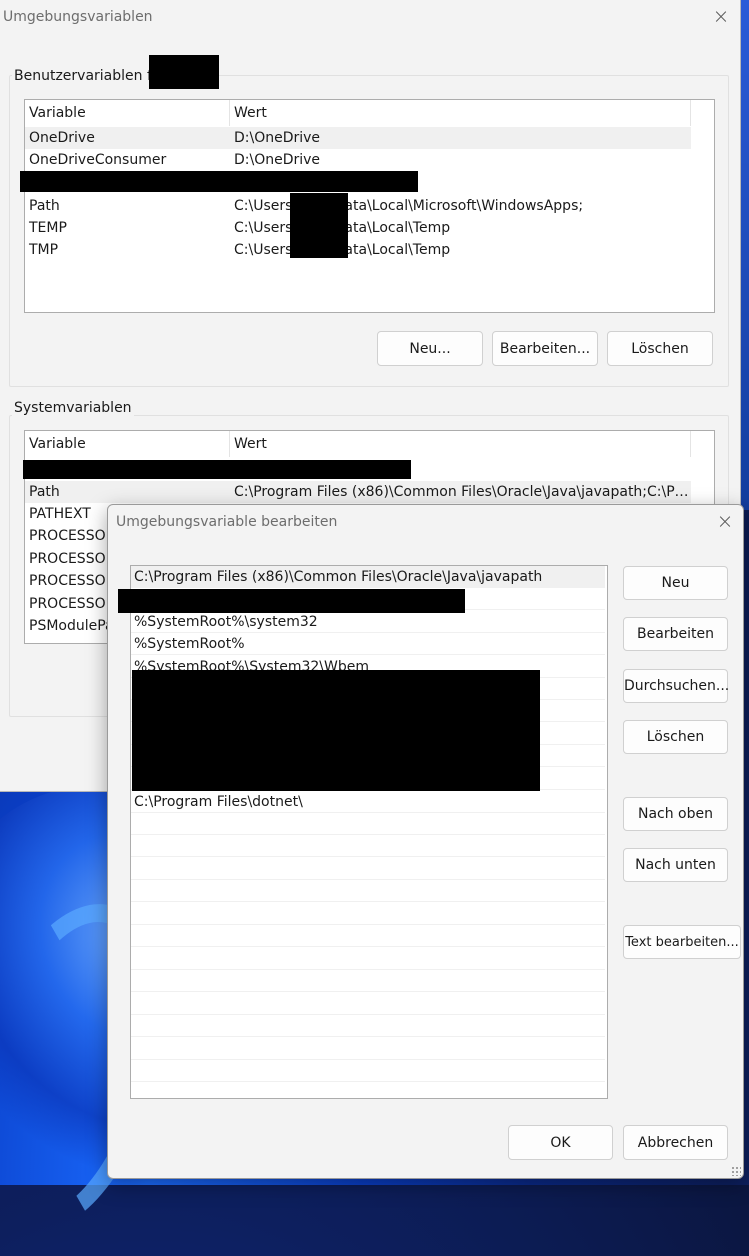 The width and height of the screenshot is (749, 1256). What do you see at coordinates (62, 138) in the screenshot?
I see `row-variable: OneDrive` at bounding box center [62, 138].